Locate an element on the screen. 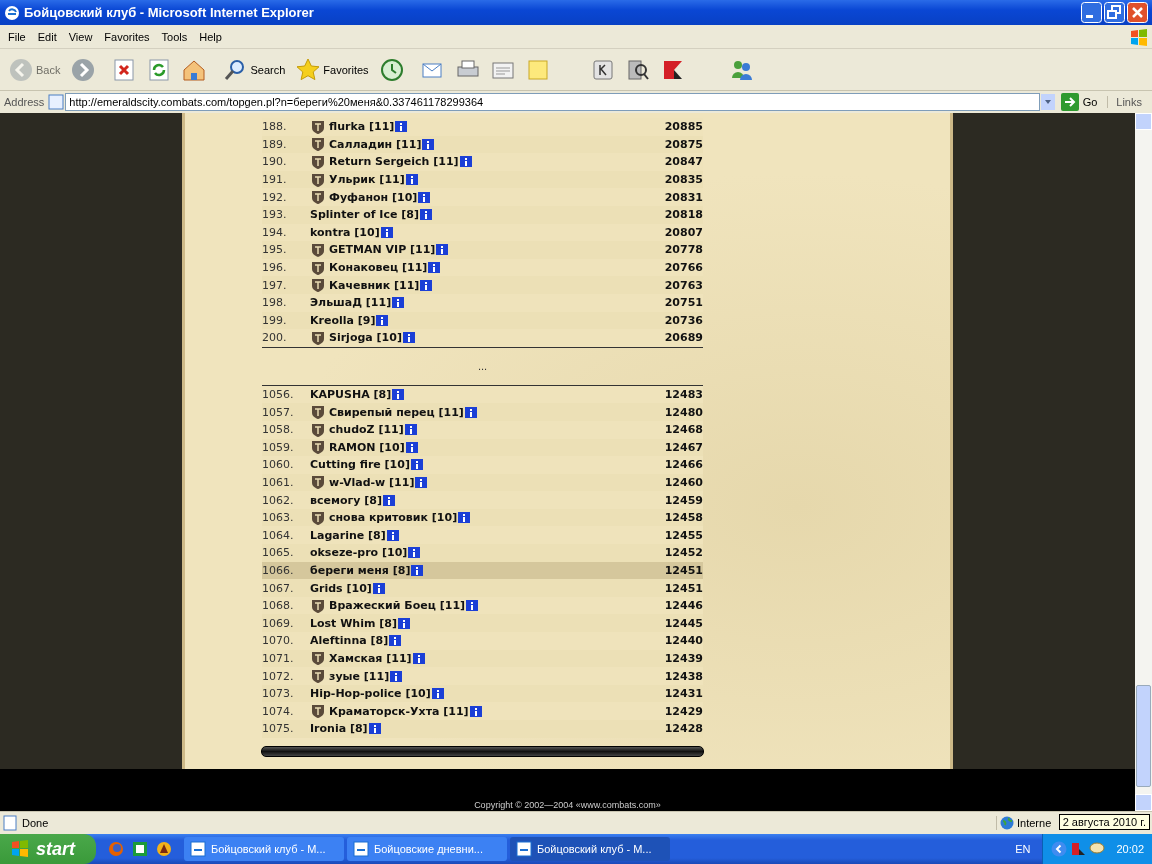 This screenshot has height=864, width=1152. favorites-button: Favorites is located at coordinates (332, 69).